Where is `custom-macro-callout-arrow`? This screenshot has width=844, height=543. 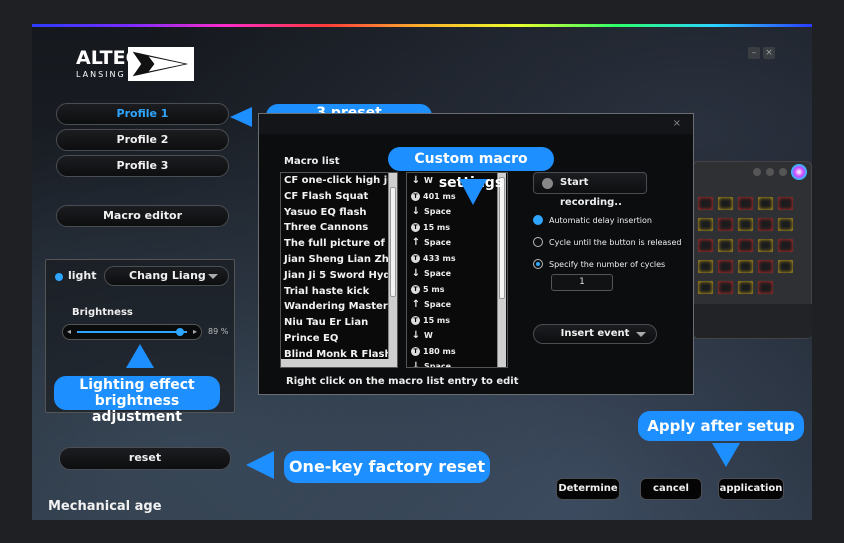
custom-macro-callout-arrow is located at coordinates (473, 192).